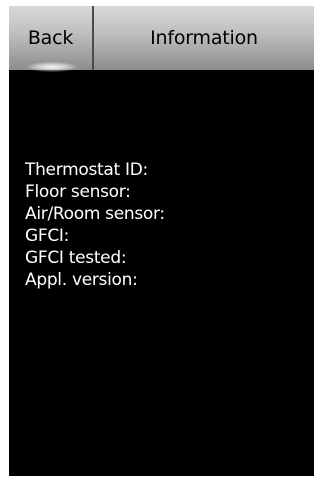  Describe the element at coordinates (76, 258) in the screenshot. I see `info-gfci-tested-label: GFCI tested:` at that location.